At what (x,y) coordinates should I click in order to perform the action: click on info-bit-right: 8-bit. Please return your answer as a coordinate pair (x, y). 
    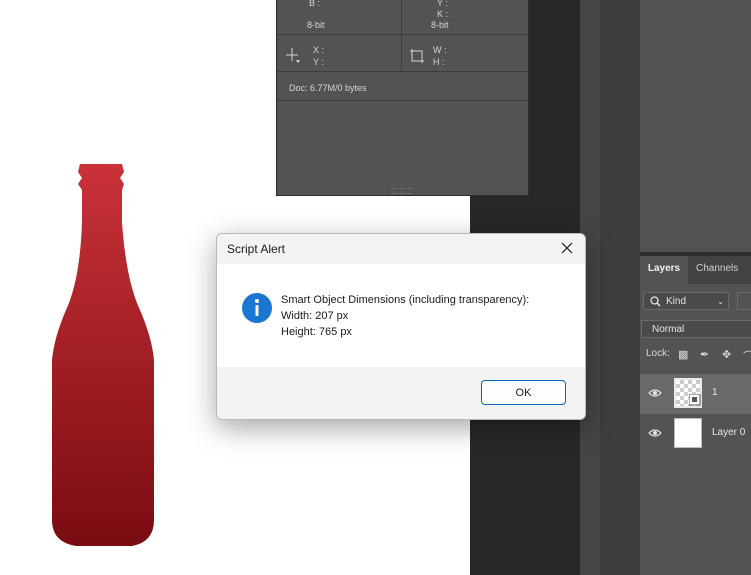
    Looking at the image, I should click on (440, 25).